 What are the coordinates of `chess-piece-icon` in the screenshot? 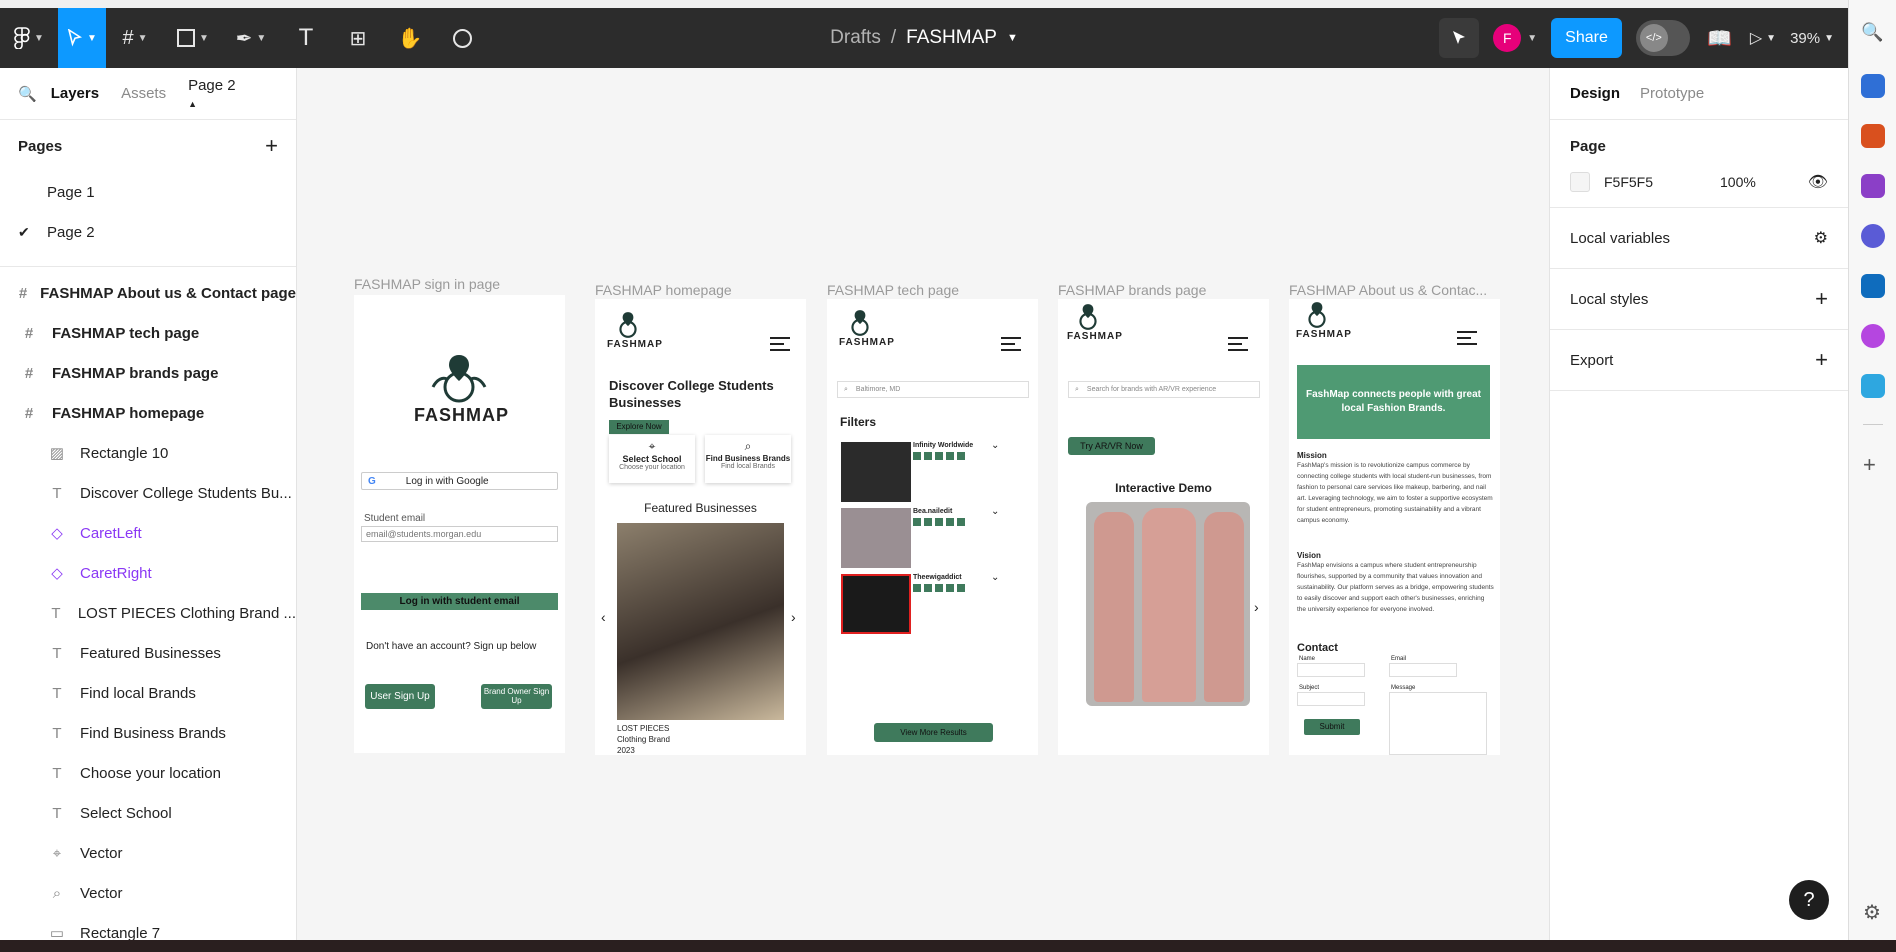 It's located at (1873, 186).